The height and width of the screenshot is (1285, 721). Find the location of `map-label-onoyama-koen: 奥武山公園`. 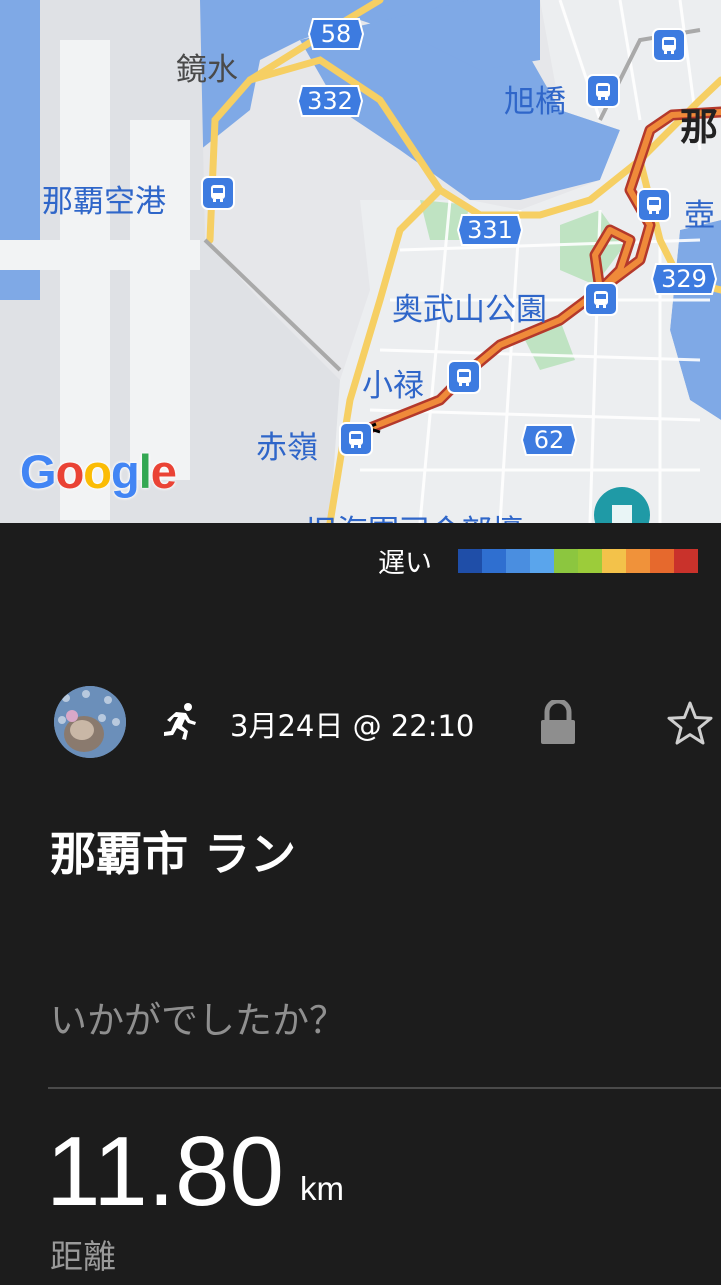

map-label-onoyama-koen: 奥武山公園 is located at coordinates (469, 310).